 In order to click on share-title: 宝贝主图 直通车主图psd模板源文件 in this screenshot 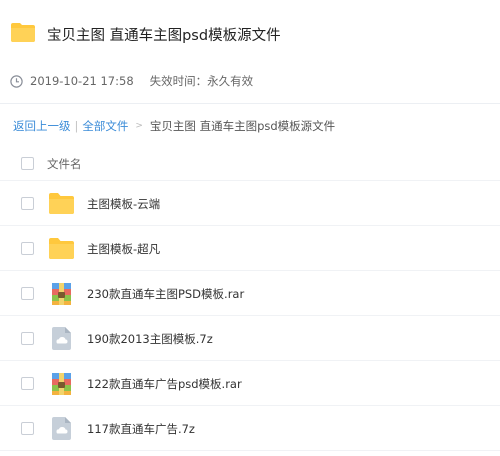, I will do `click(164, 36)`.